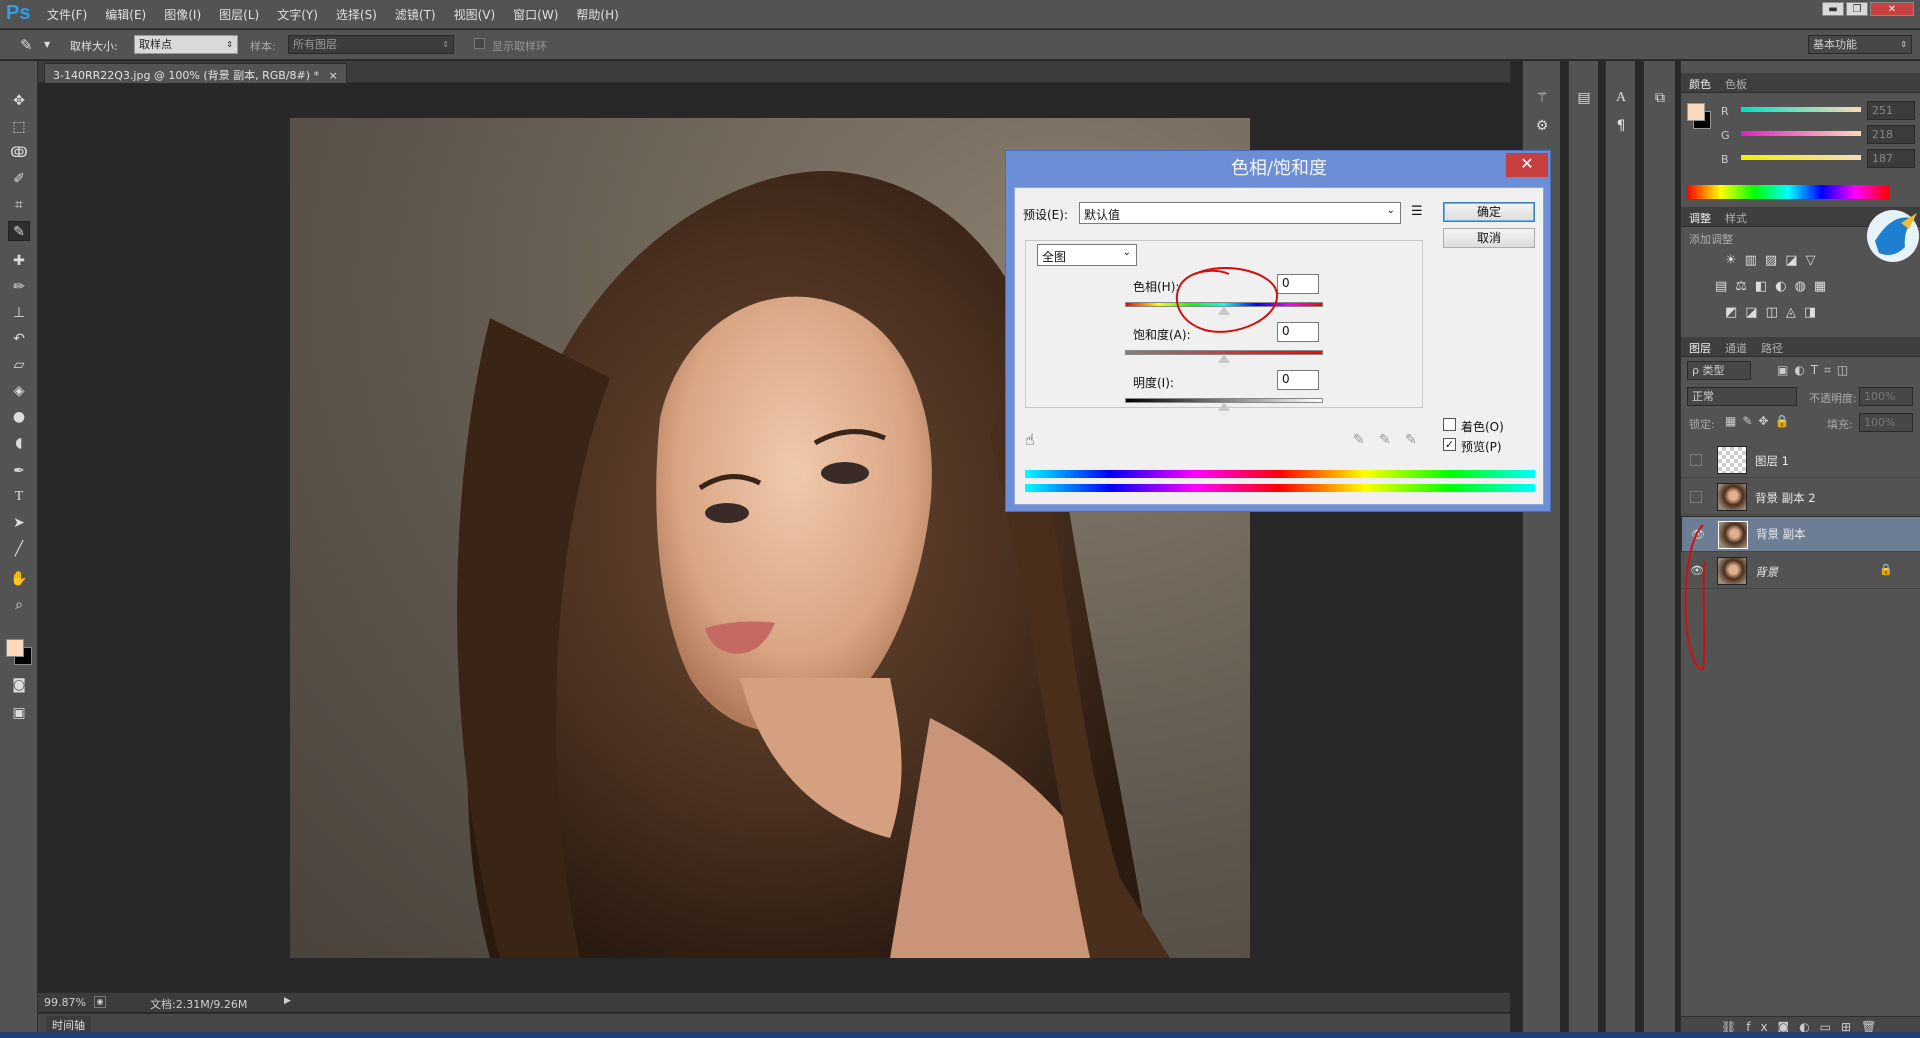 The image size is (1920, 1038). What do you see at coordinates (182, 14) in the screenshot?
I see `menu-image: 图像(I)` at bounding box center [182, 14].